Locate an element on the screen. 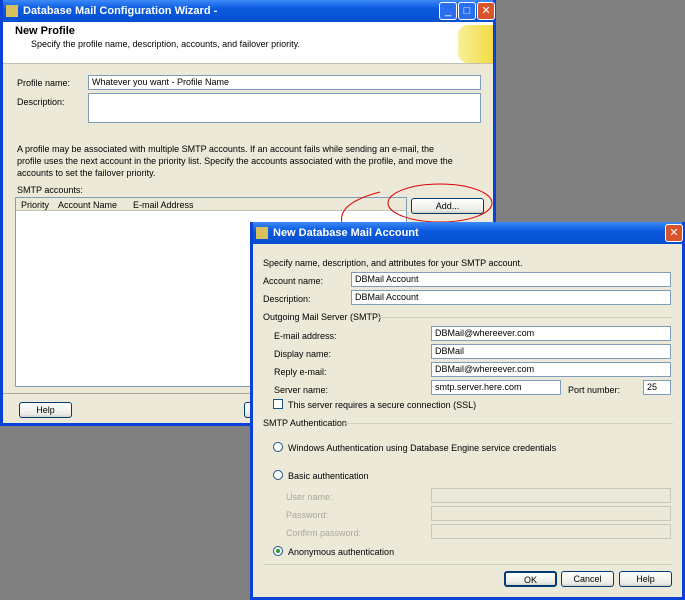  password-label: Password: is located at coordinates (307, 515).